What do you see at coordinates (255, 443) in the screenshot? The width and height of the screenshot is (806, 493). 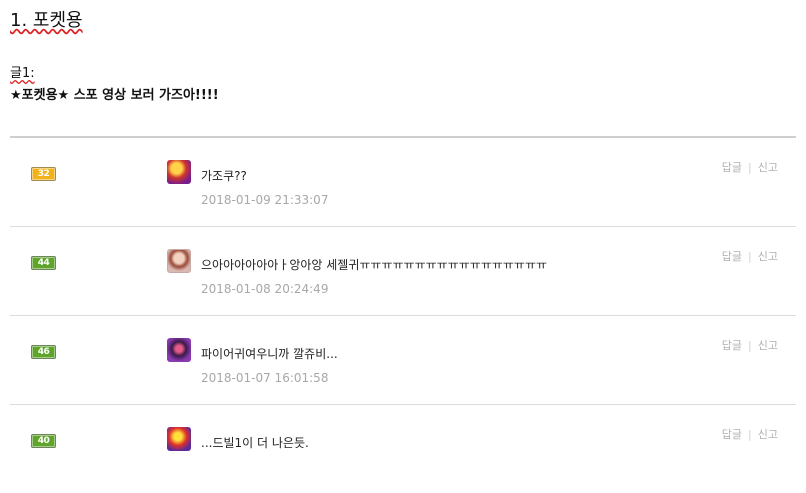 I see `comment-text: ...드빌1이 더 나은듯.` at bounding box center [255, 443].